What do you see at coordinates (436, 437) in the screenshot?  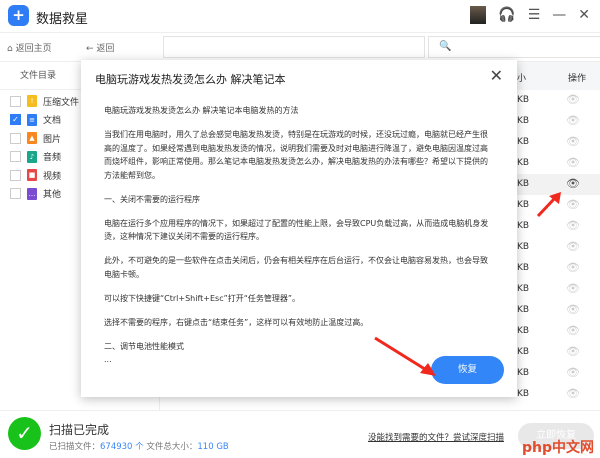 I see `deep-scan-link: 没能找到需要的文件？尝试深度扫描` at bounding box center [436, 437].